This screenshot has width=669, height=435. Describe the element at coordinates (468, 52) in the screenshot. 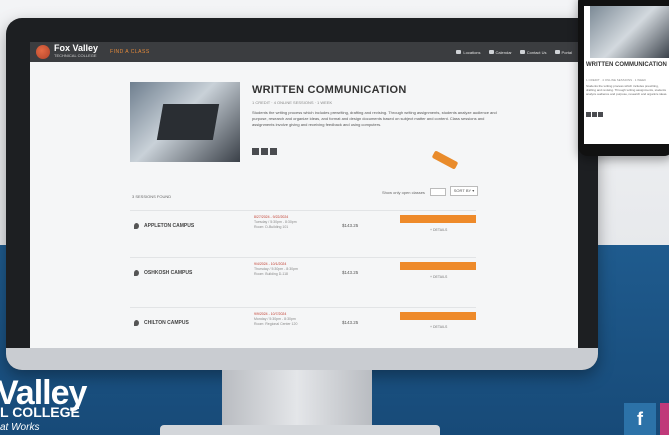

I see `nav-item-locations: Locations` at that location.